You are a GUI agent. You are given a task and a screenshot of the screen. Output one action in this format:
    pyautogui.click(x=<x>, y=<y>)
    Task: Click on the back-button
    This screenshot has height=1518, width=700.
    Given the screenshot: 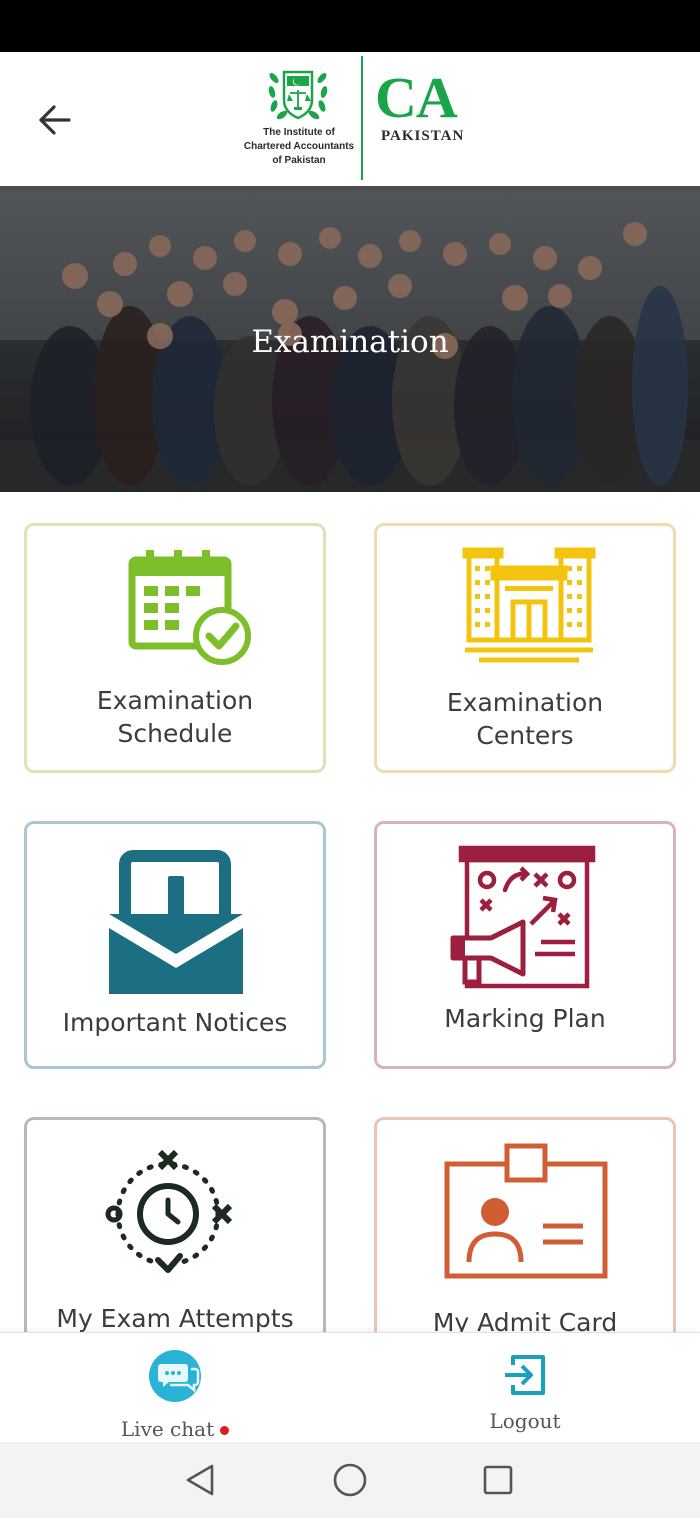 What is the action you would take?
    pyautogui.click(x=55, y=120)
    